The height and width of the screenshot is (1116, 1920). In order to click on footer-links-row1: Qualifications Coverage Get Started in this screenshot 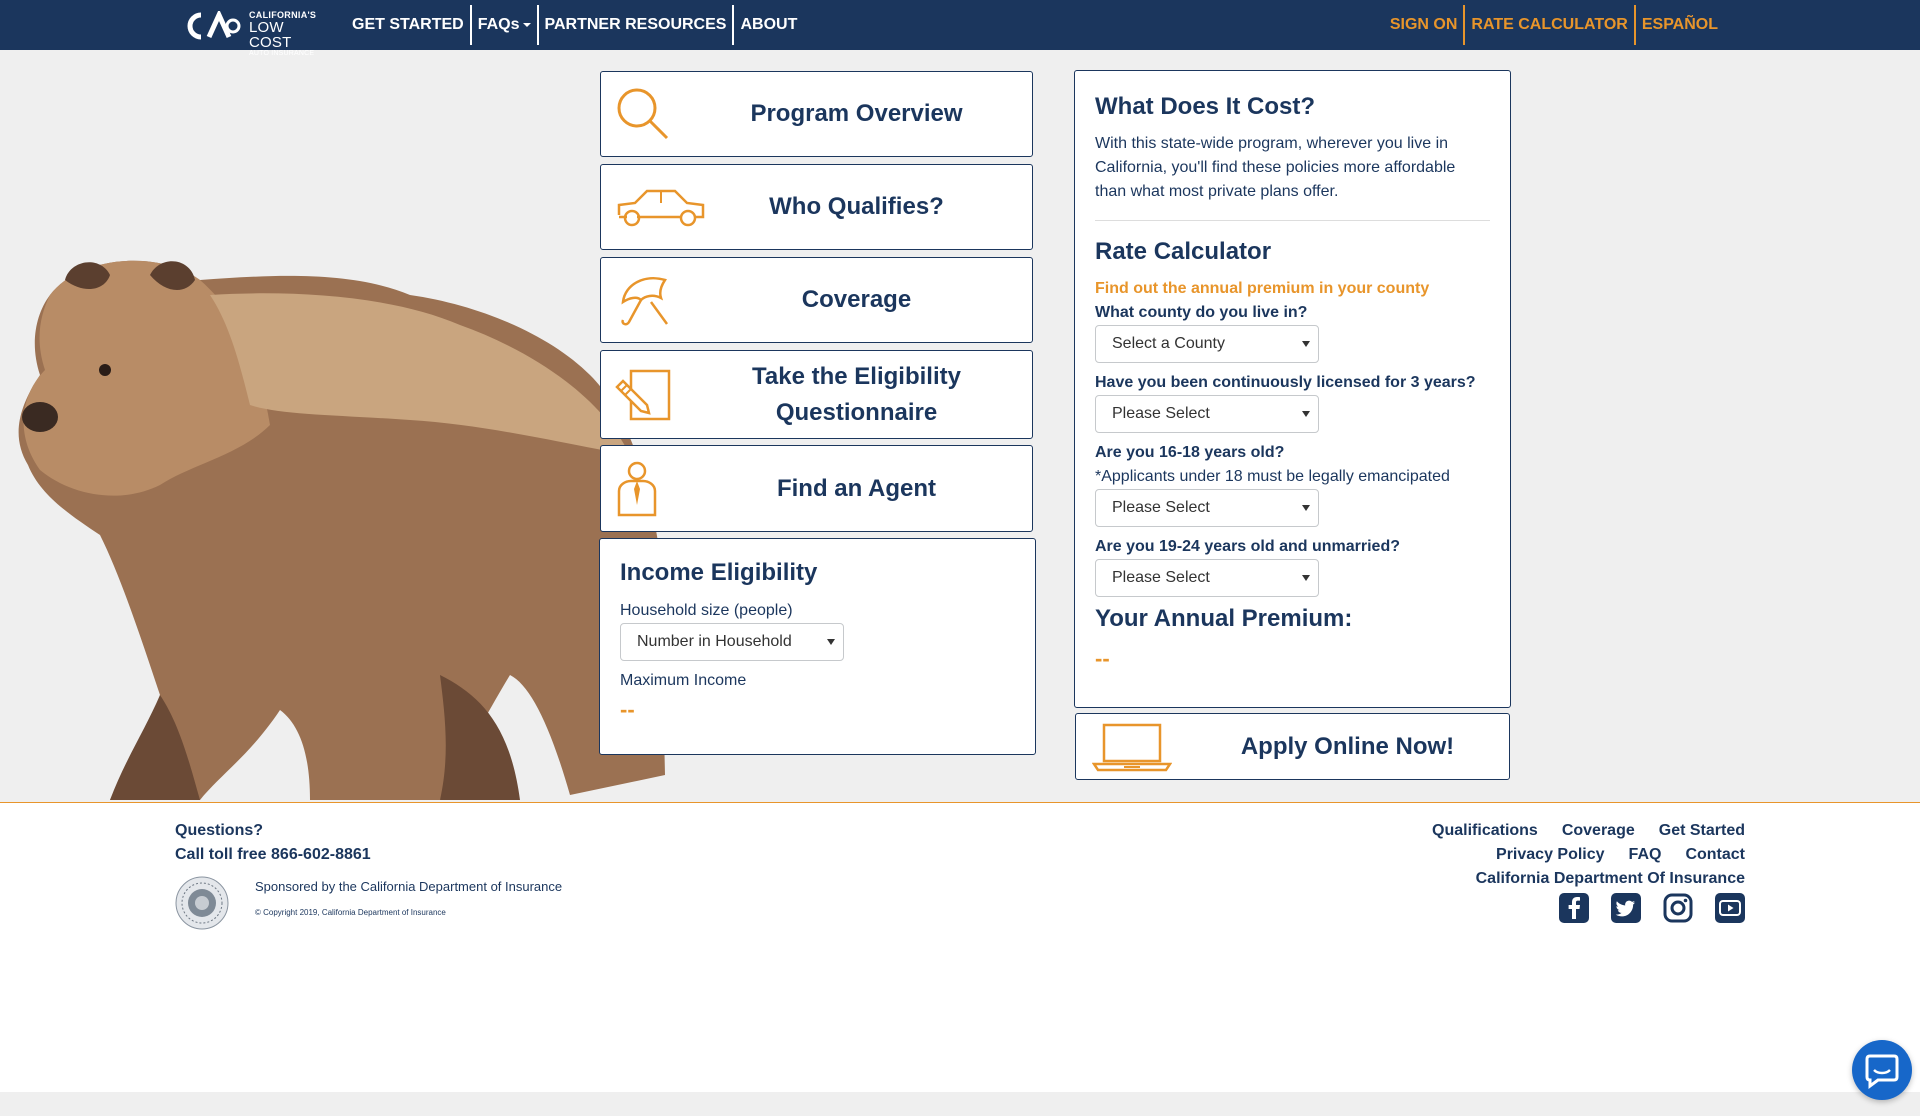, I will do `click(1588, 831)`.